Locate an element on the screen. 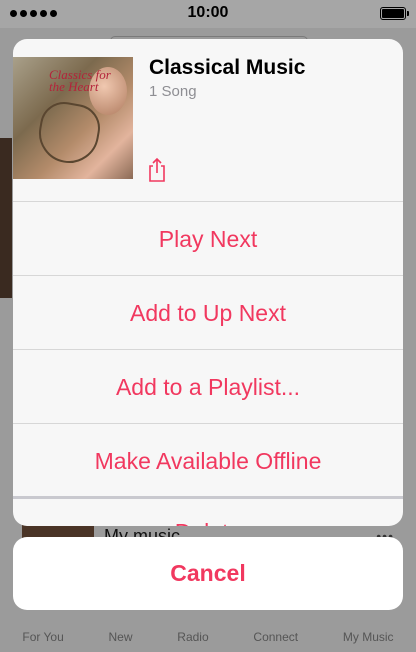 The width and height of the screenshot is (416, 652). album-artwork: Classics for the Heart is located at coordinates (73, 118).